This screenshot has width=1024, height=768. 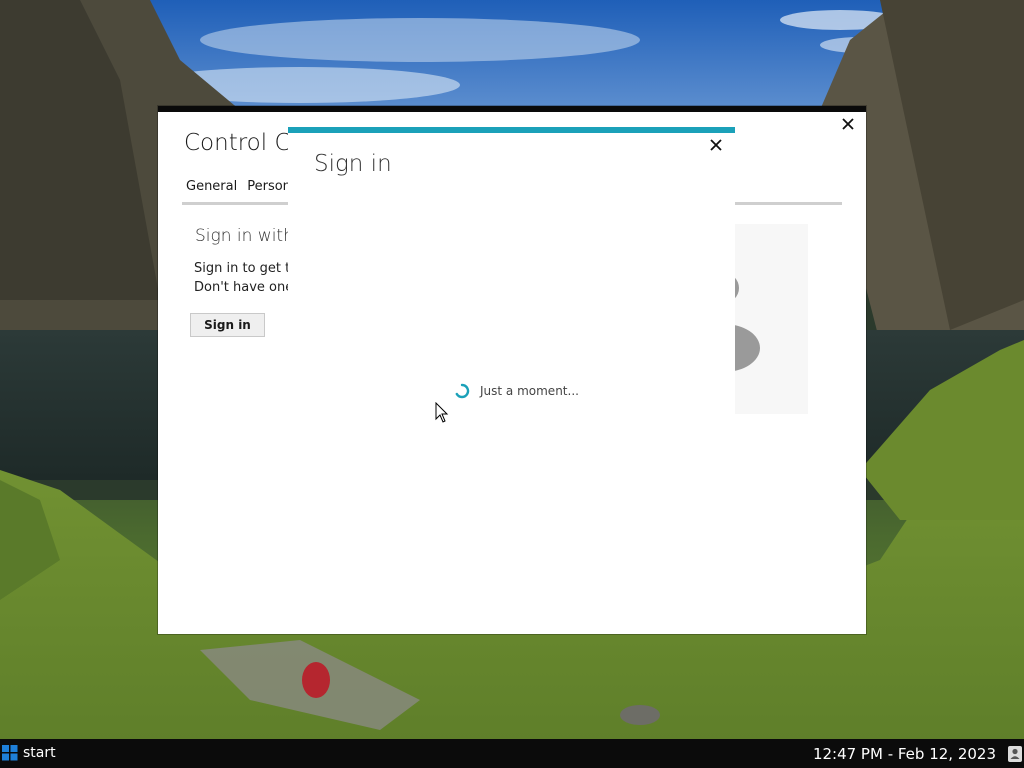 What do you see at coordinates (512, 109) in the screenshot?
I see `window-titlebar` at bounding box center [512, 109].